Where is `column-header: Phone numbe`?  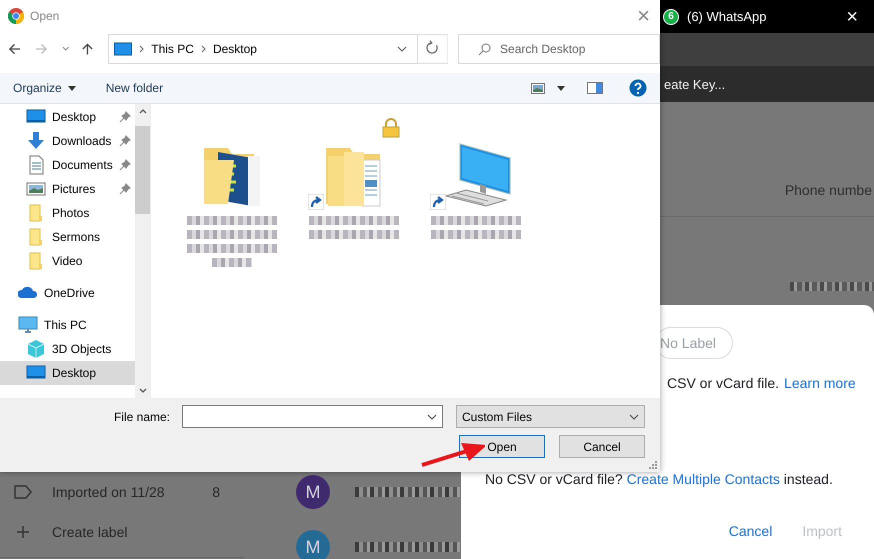 column-header: Phone numbe is located at coordinates (828, 190).